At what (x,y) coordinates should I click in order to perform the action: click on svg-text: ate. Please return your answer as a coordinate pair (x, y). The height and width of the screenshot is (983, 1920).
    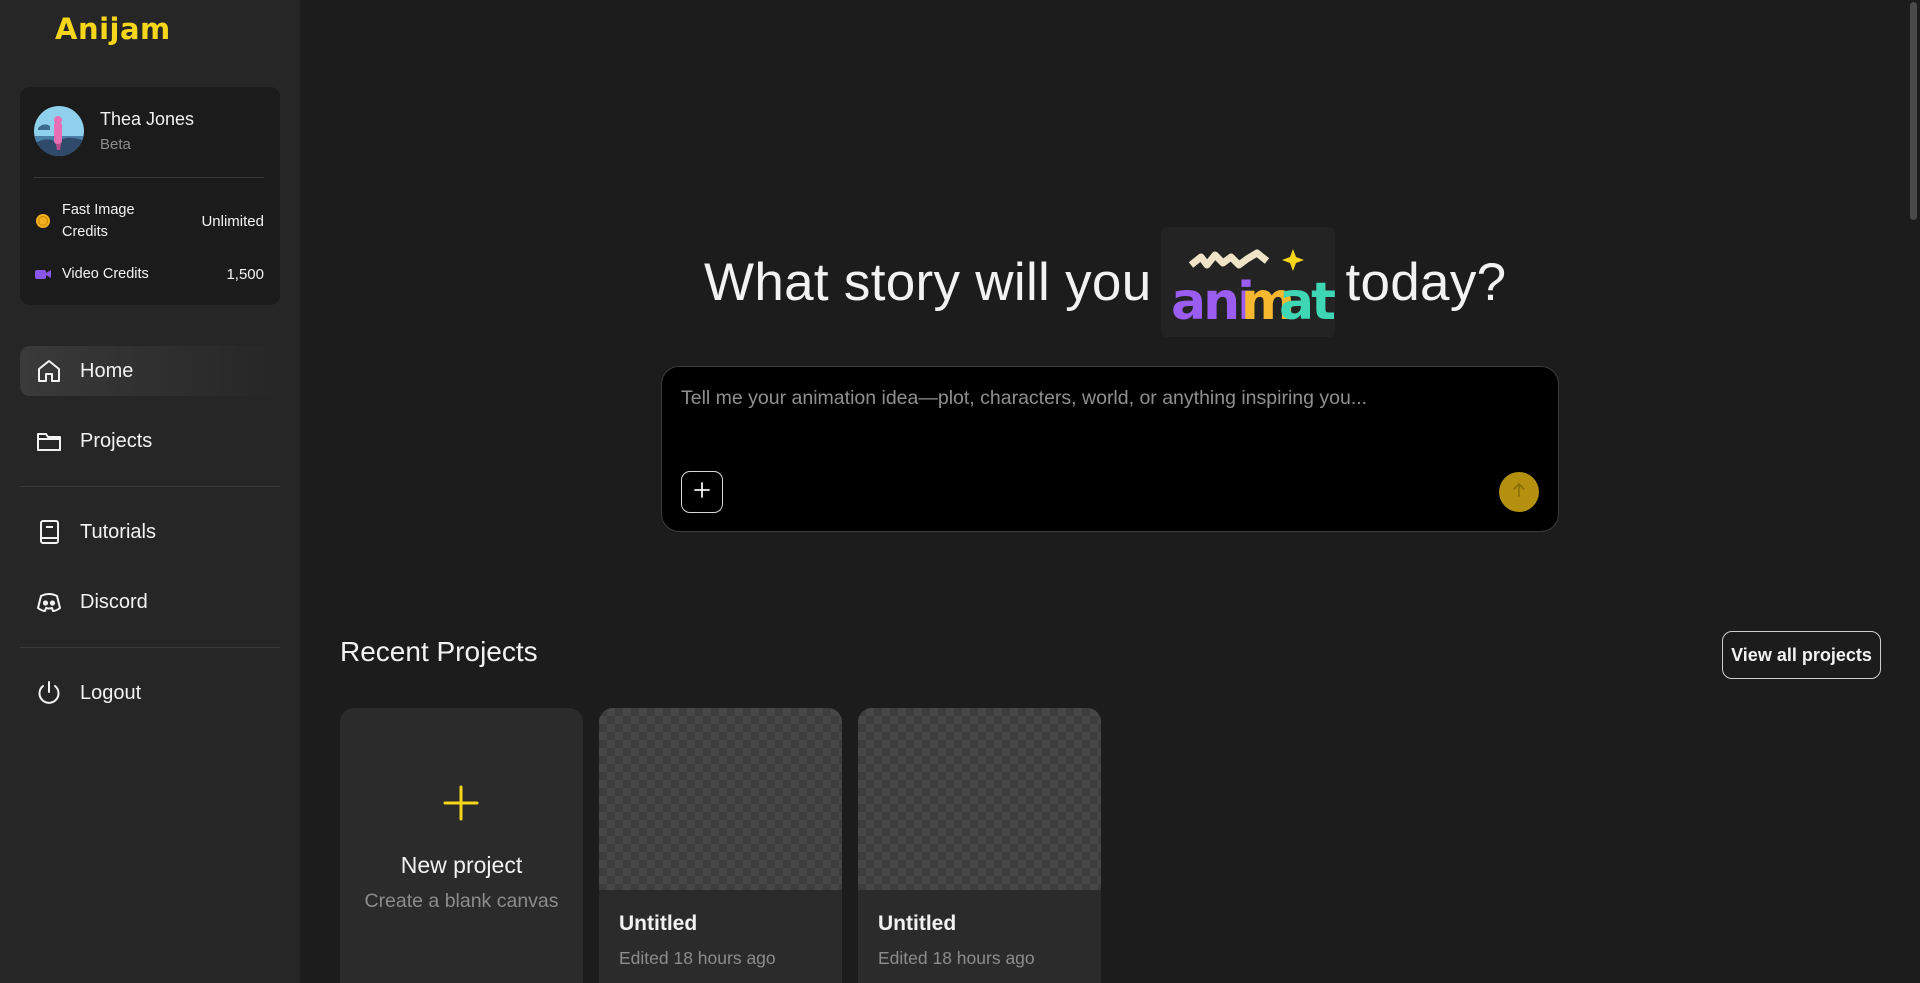
    Looking at the image, I should click on (1307, 302).